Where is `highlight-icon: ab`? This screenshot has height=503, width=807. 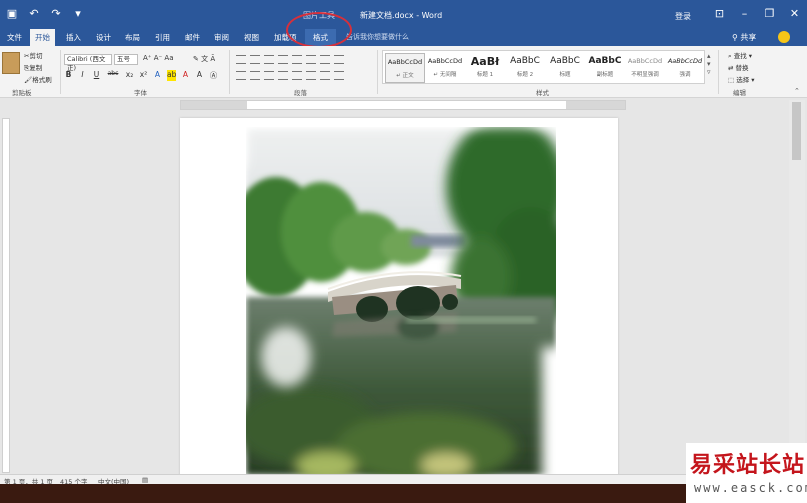
highlight-icon: ab is located at coordinates (171, 75).